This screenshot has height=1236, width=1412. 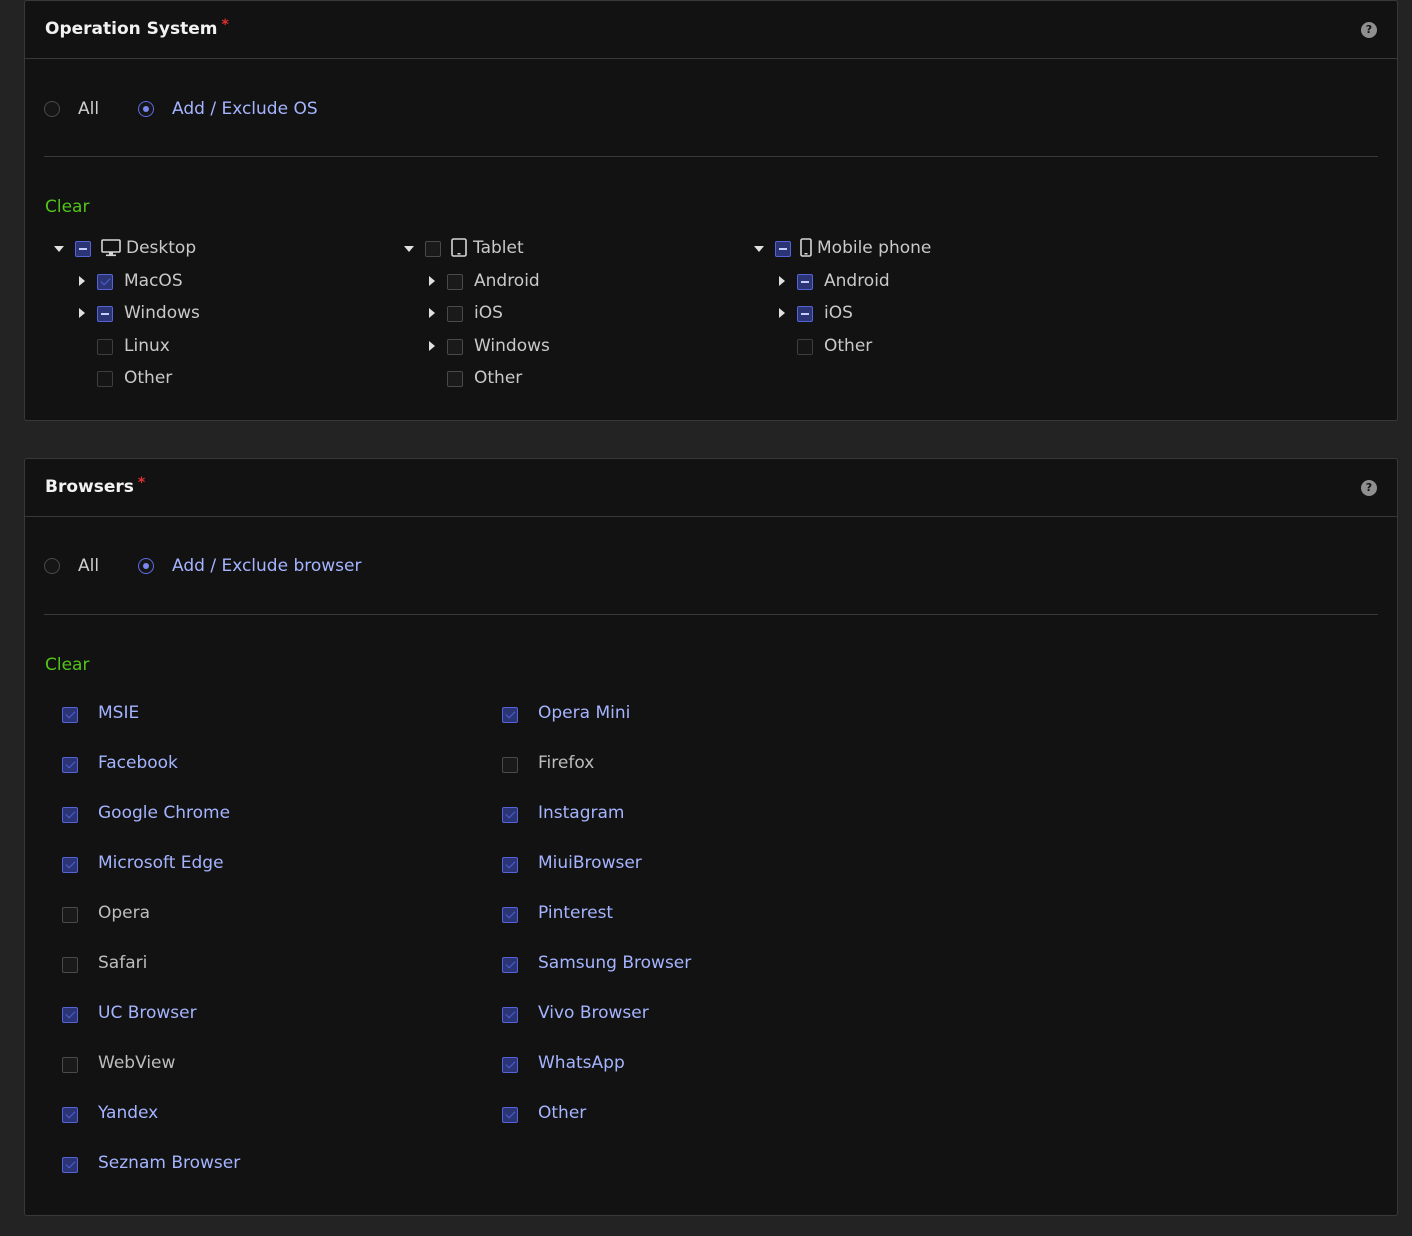 What do you see at coordinates (903, 313) in the screenshot?
I see `tree-node-mobile-ios: iOS` at bounding box center [903, 313].